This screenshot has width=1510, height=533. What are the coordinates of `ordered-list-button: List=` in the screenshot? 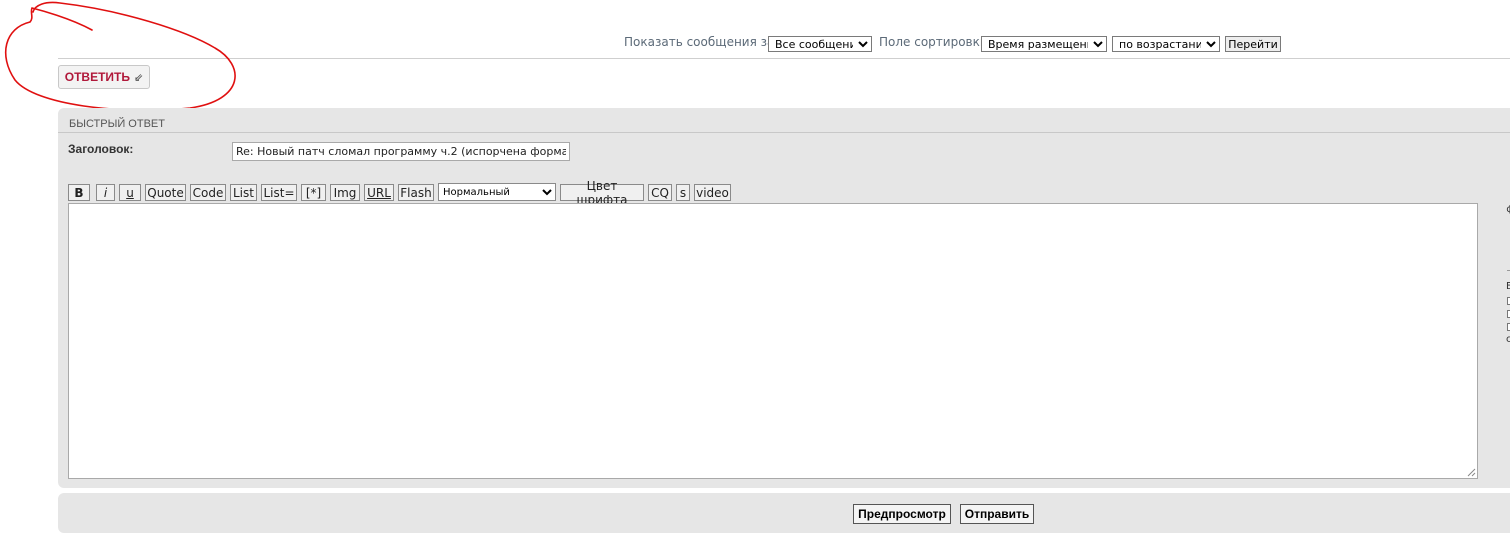 It's located at (279, 192).